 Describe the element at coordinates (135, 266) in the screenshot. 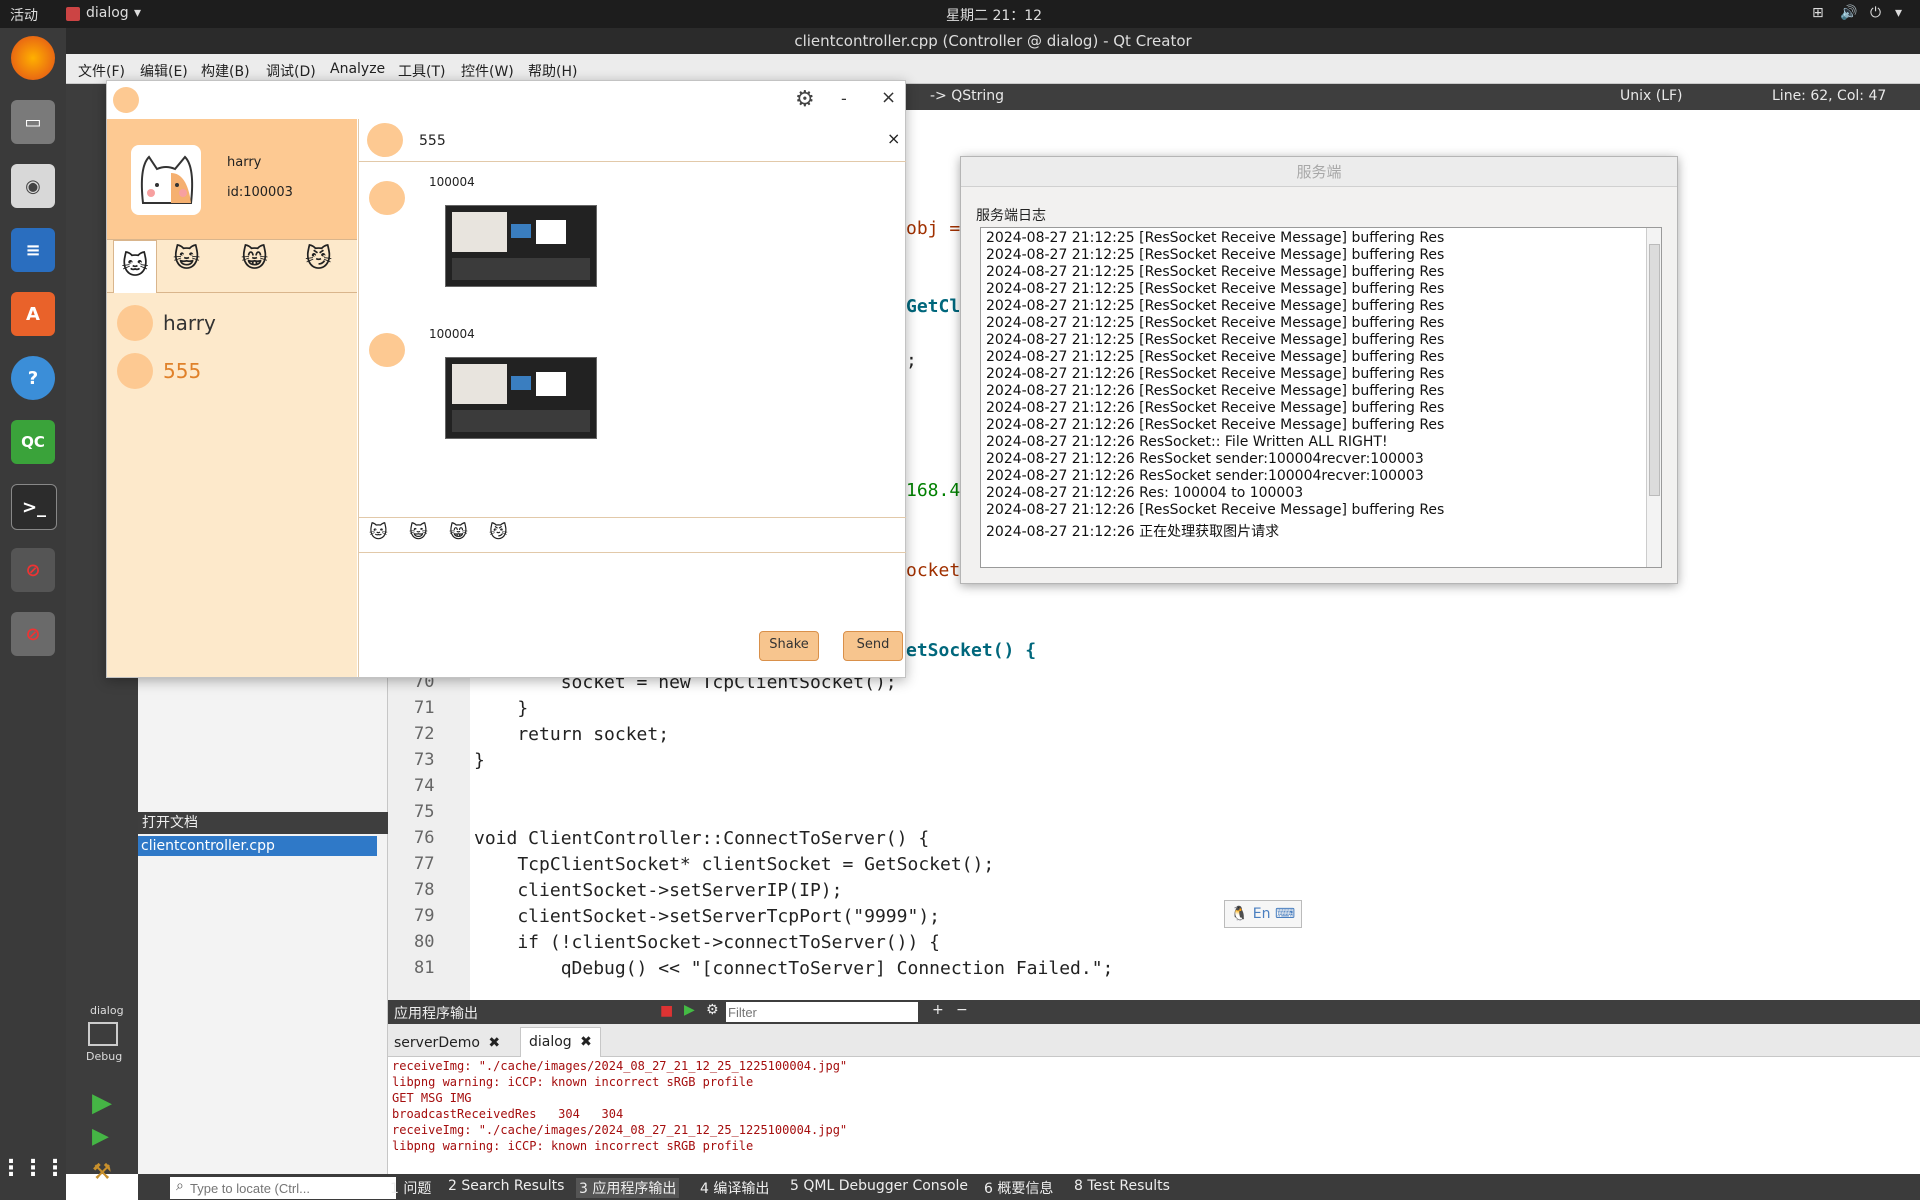

I see `tab-friends-icon: 🐱` at that location.